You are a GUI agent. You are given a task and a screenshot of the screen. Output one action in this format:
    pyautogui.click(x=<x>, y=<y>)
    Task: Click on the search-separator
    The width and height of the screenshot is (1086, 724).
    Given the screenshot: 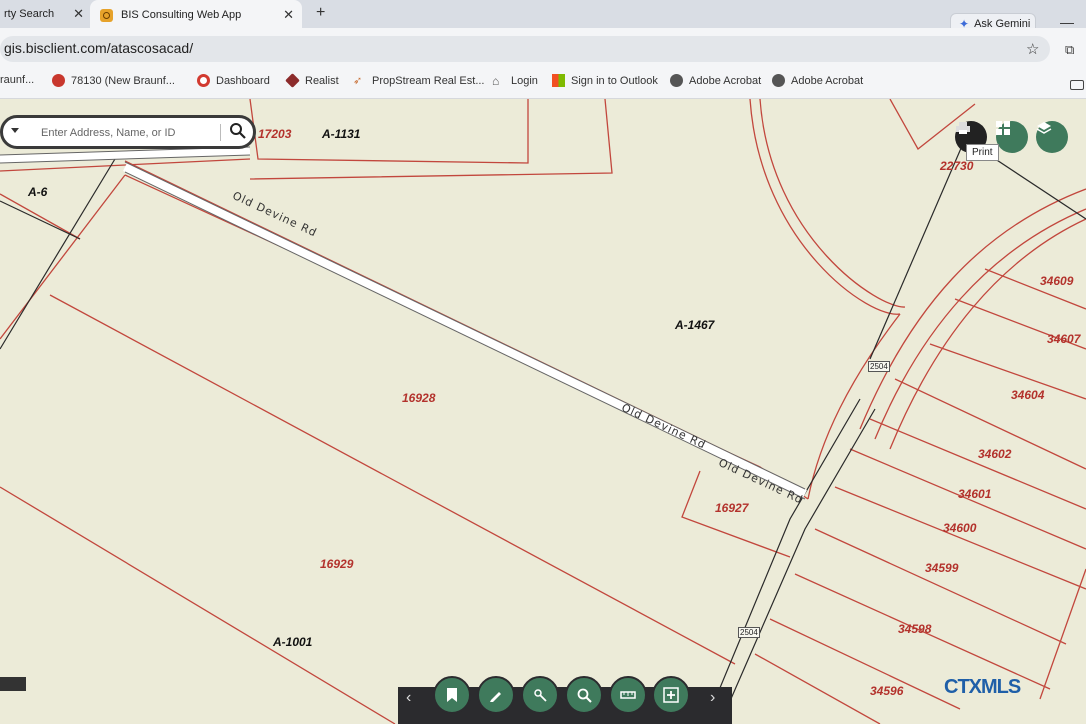 What is the action you would take?
    pyautogui.click(x=220, y=132)
    